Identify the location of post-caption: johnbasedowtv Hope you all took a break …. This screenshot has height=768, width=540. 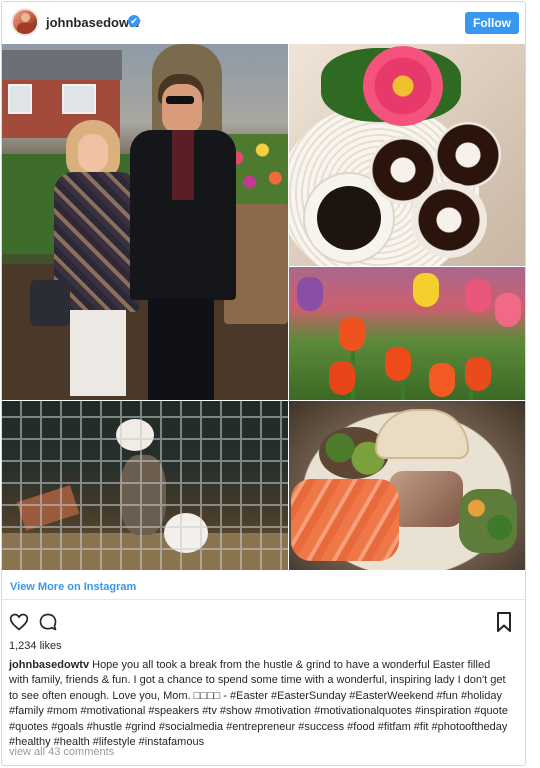
(260, 704).